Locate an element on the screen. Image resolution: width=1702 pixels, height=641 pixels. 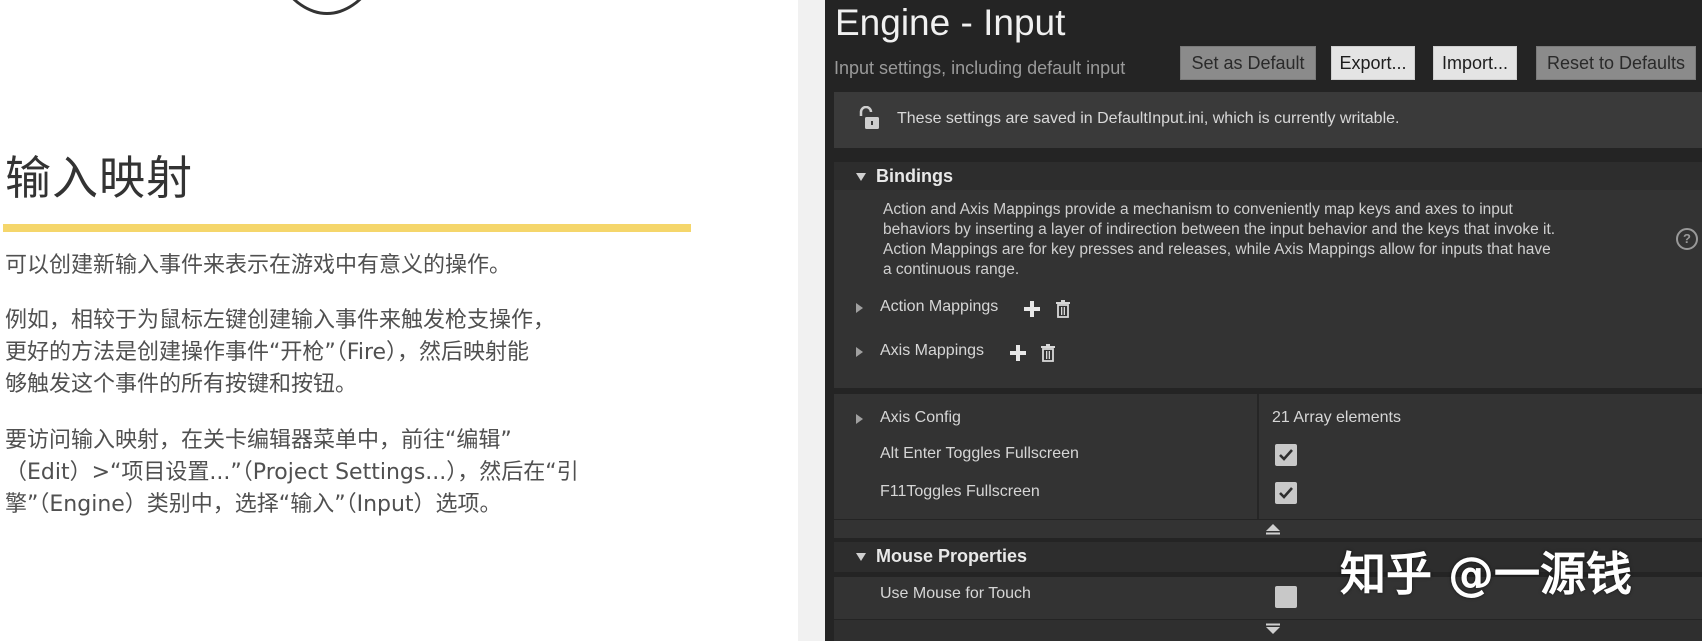
f11-fullscreen-label: F11Toggles Fullscreen is located at coordinates (960, 491).